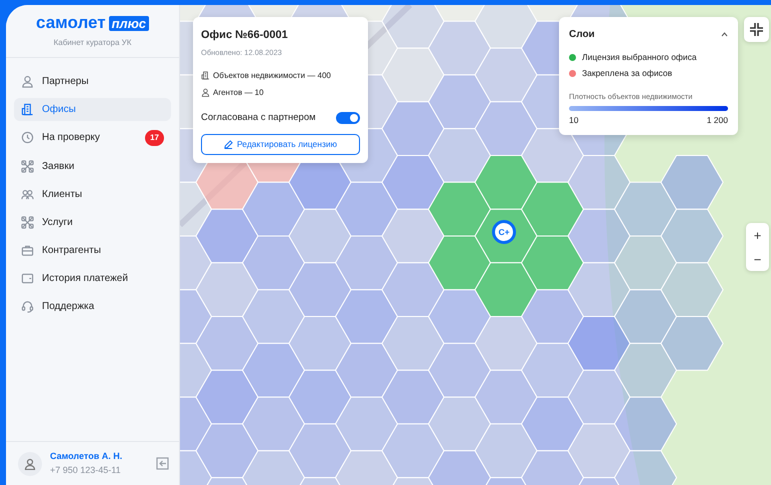 The height and width of the screenshot is (485, 771). I want to click on zoom-in-button: +, so click(757, 235).